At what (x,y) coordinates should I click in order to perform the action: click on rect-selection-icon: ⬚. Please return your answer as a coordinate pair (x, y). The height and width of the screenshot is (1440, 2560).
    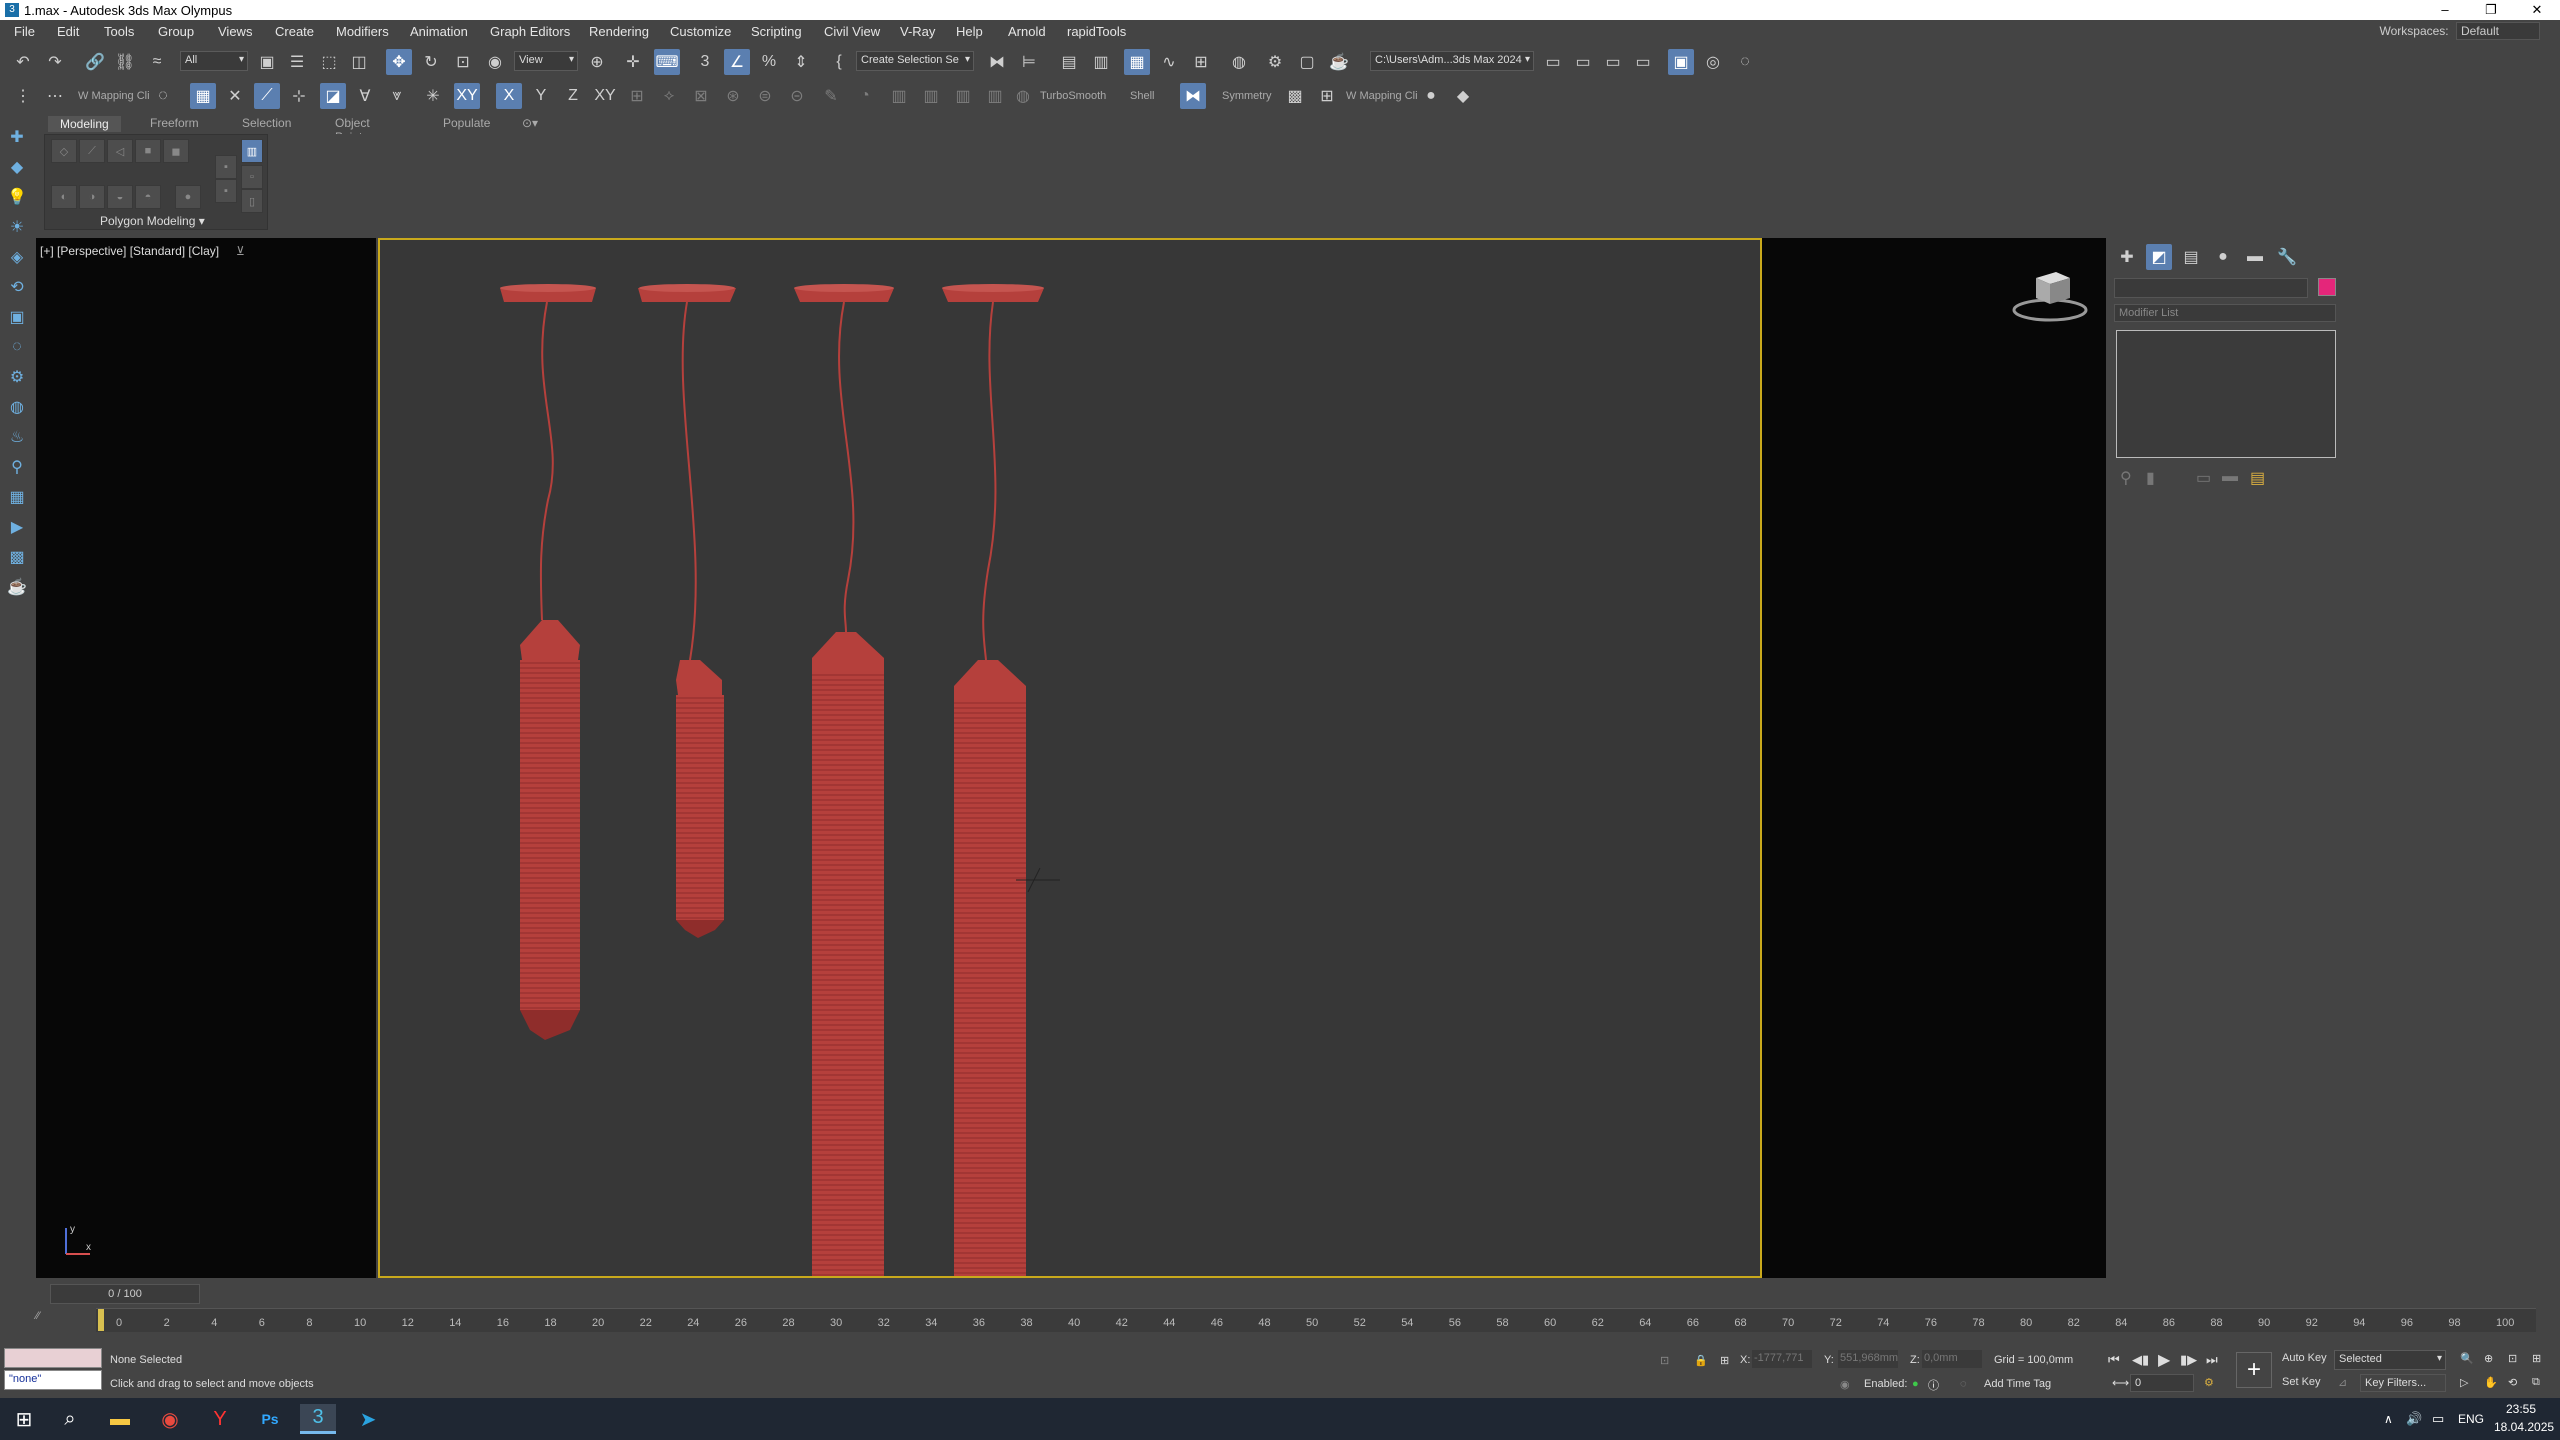
    Looking at the image, I should click on (329, 62).